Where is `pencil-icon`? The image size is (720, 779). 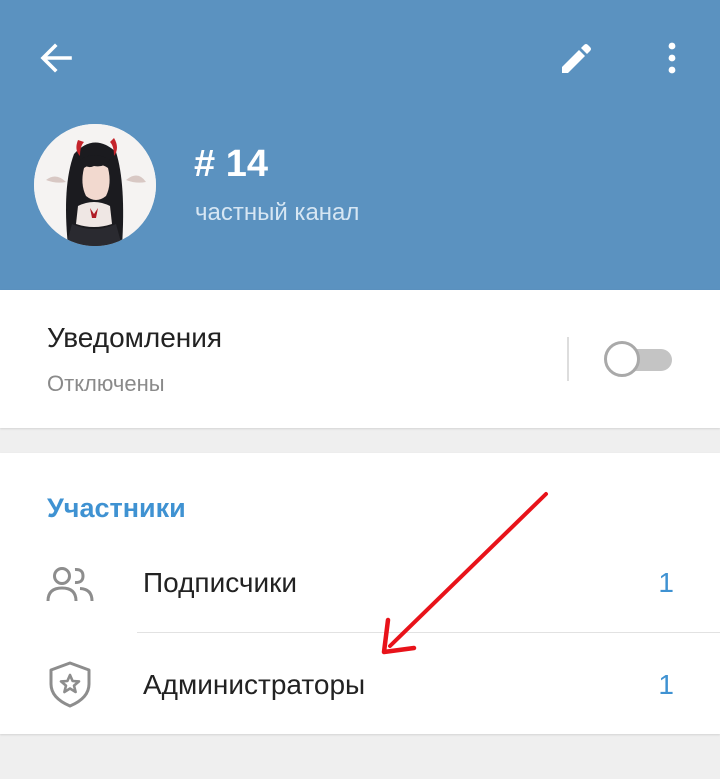
pencil-icon is located at coordinates (576, 58).